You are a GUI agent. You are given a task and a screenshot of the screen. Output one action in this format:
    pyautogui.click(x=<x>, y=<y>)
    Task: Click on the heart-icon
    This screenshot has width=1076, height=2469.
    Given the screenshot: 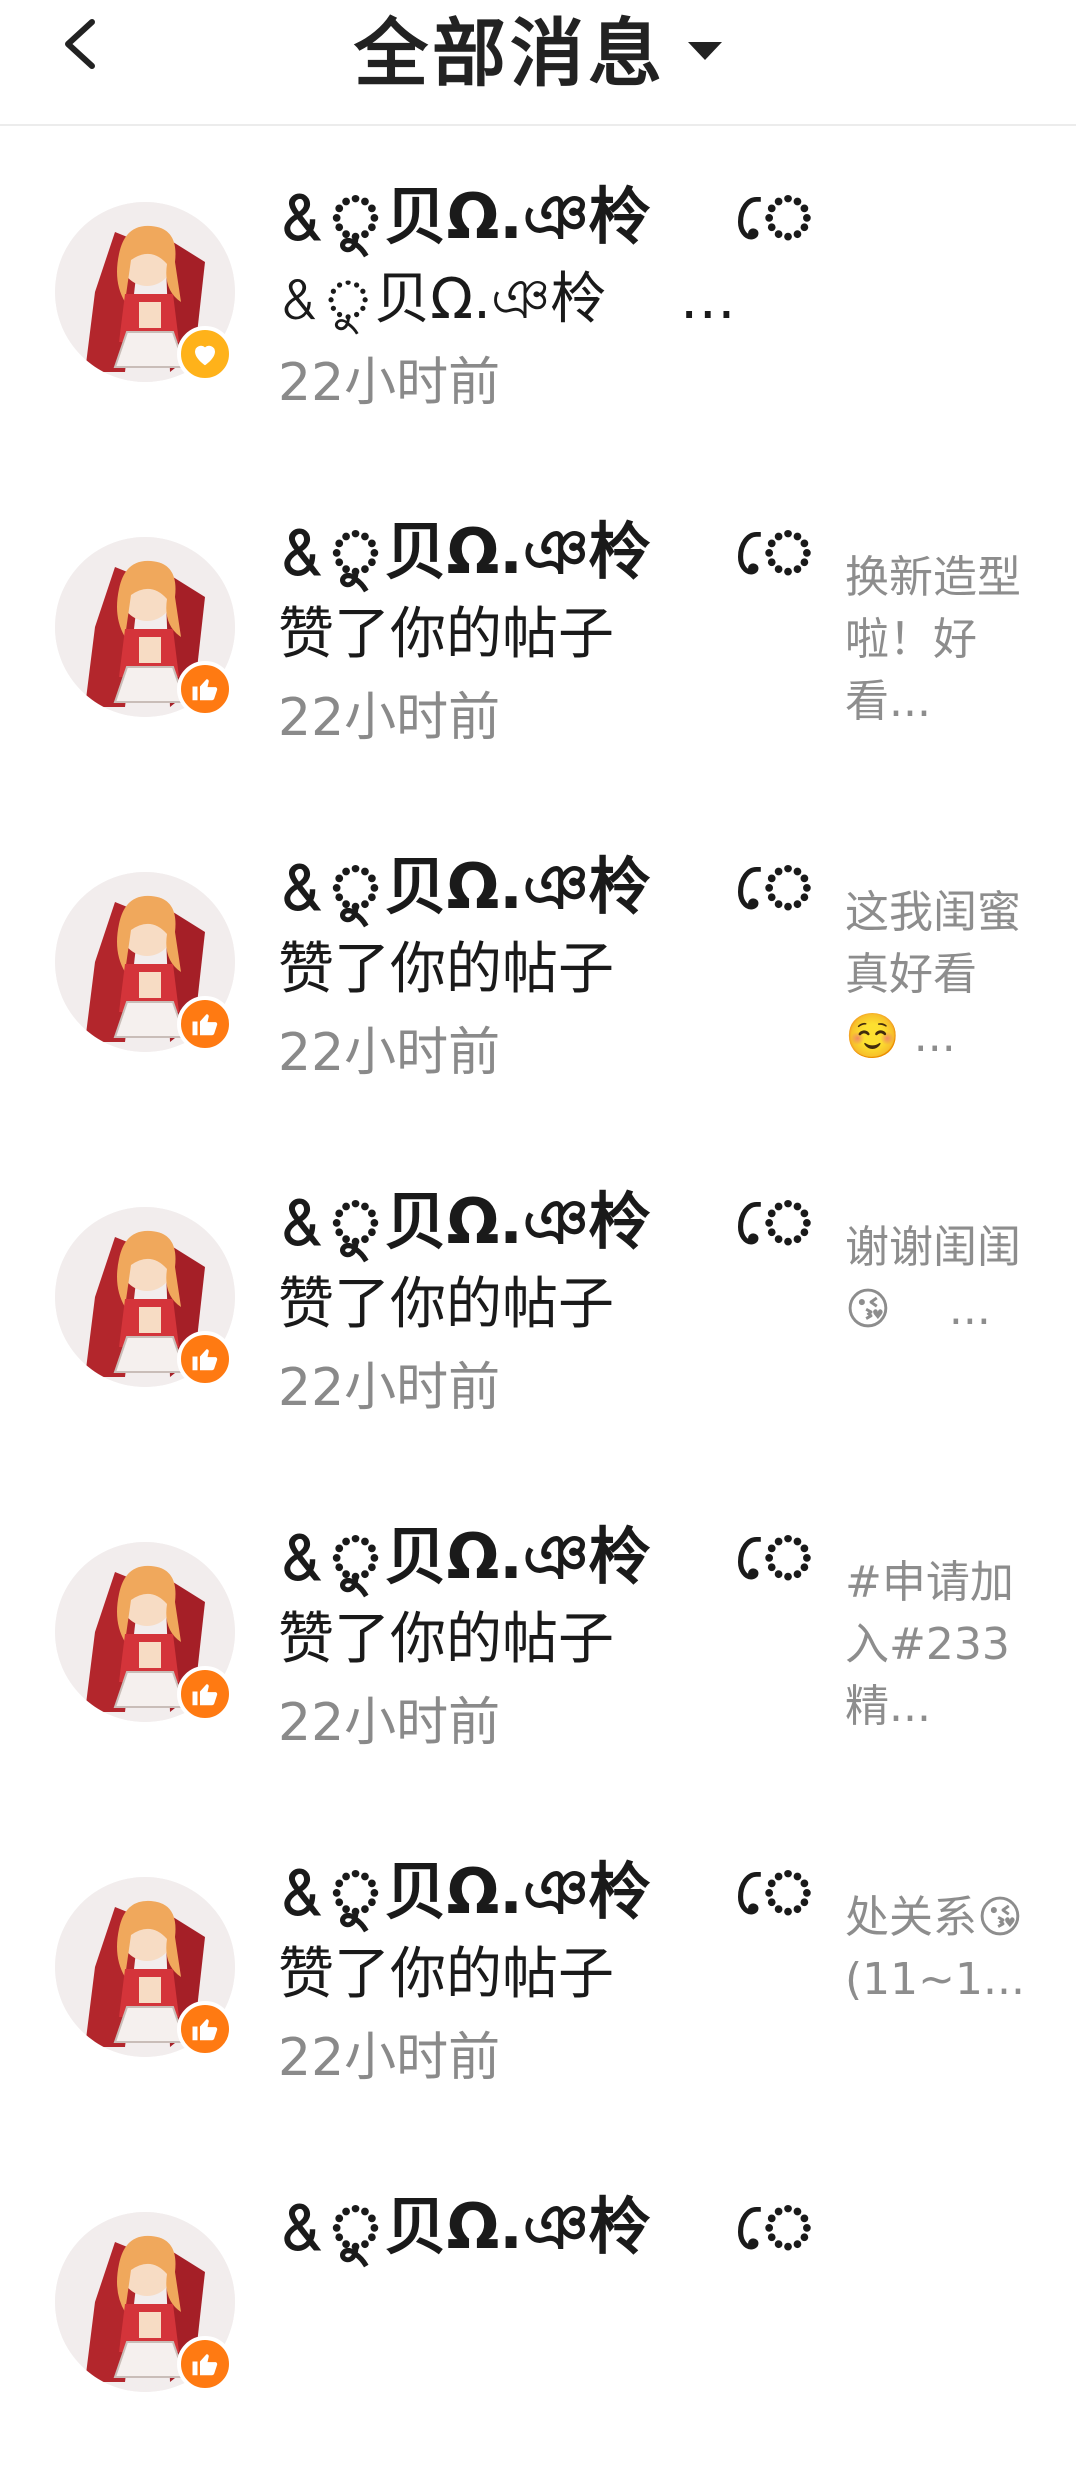 What is the action you would take?
    pyautogui.click(x=205, y=354)
    